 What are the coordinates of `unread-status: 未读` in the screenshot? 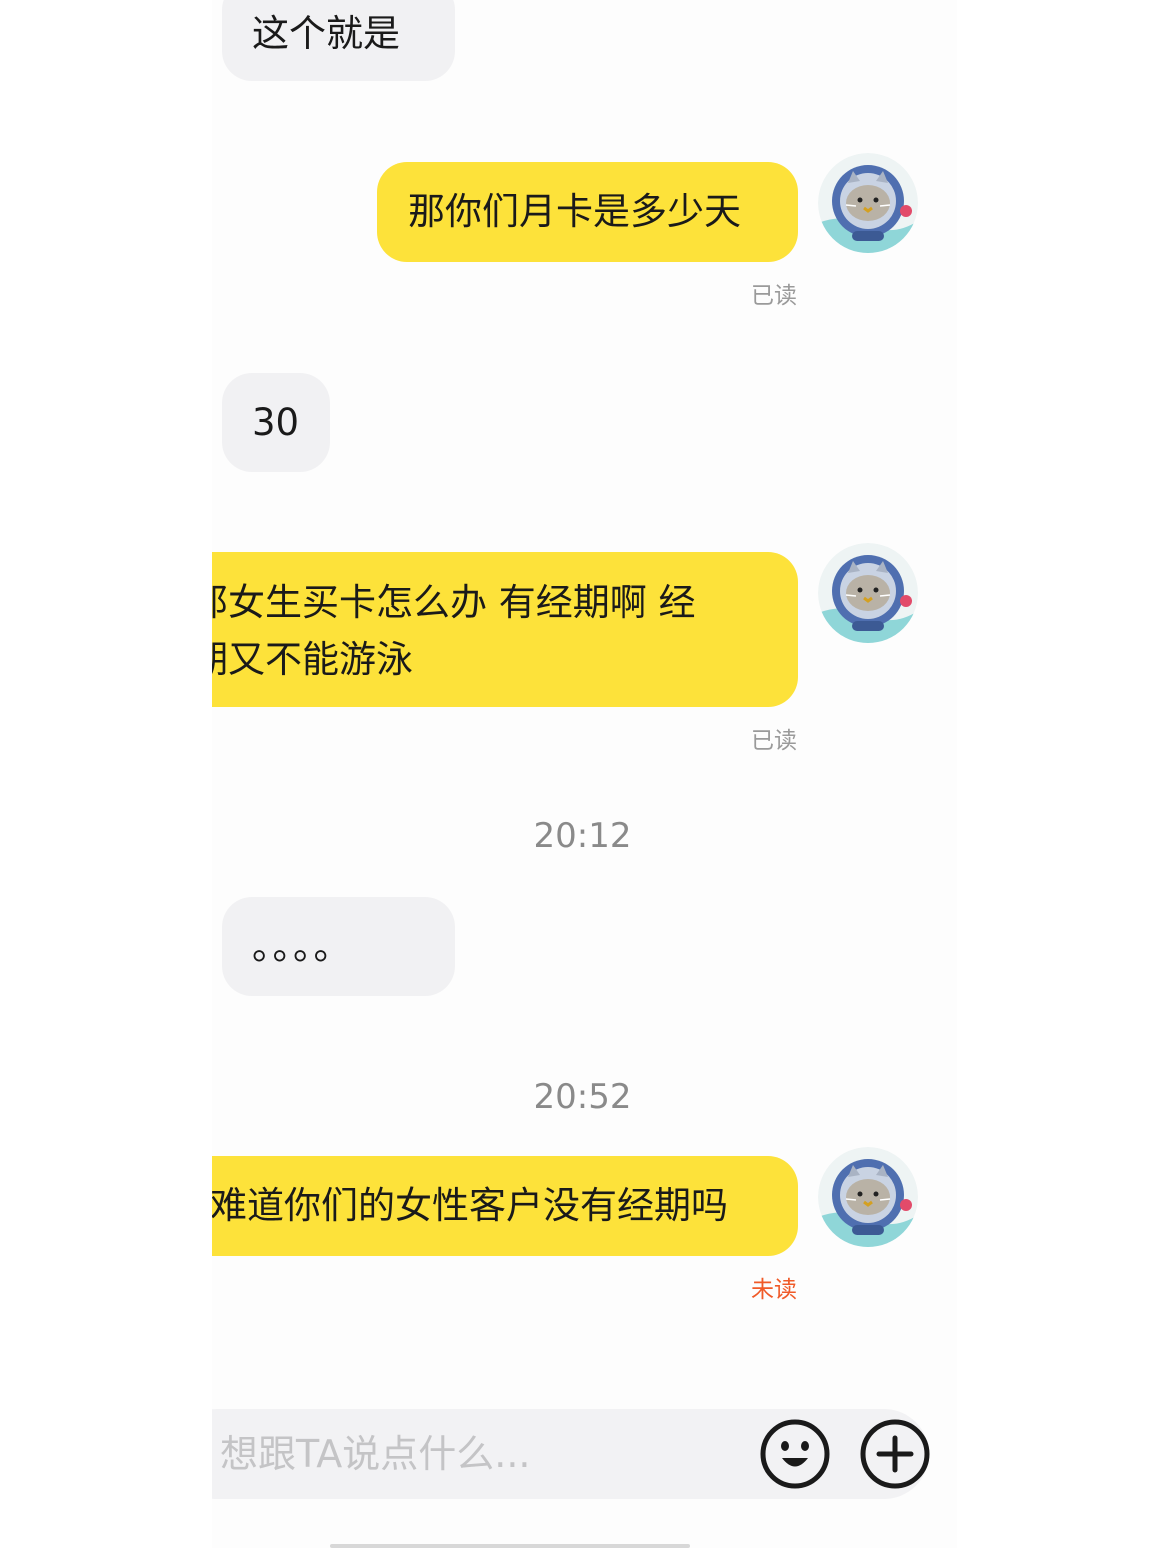 It's located at (774, 1290).